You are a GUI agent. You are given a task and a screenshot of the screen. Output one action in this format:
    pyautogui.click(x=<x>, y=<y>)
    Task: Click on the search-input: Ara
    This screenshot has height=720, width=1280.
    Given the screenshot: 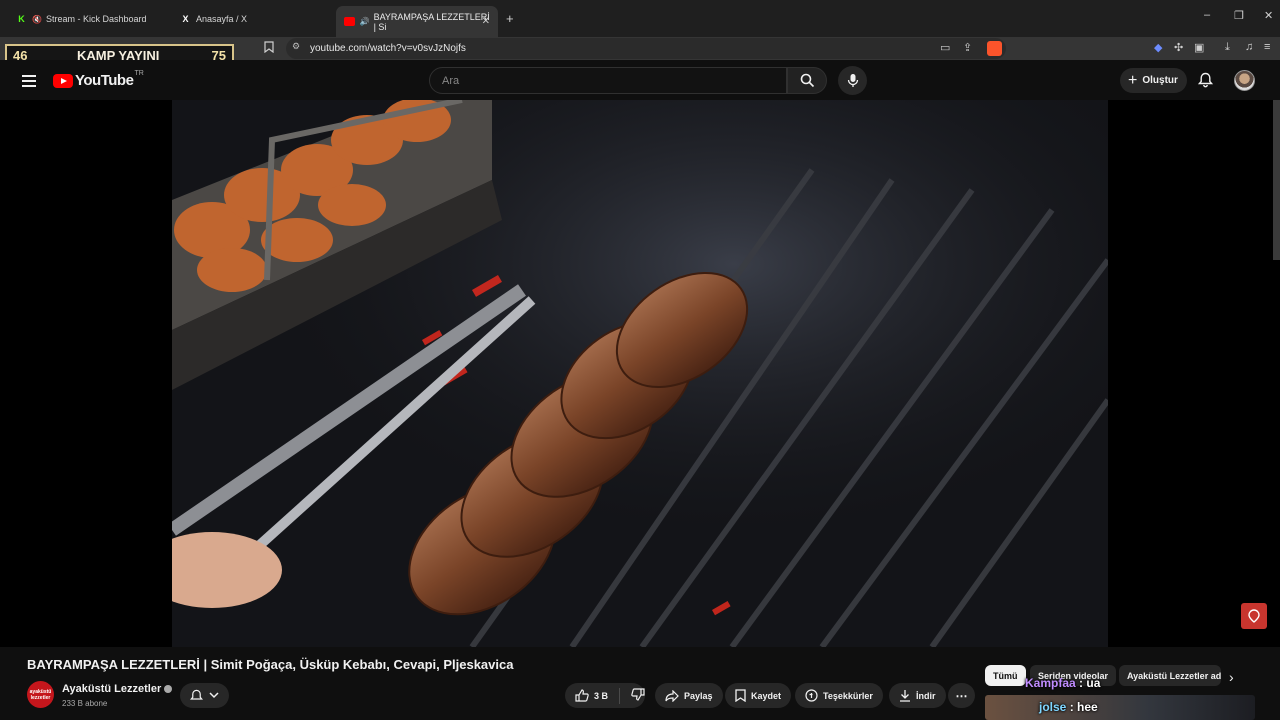 What is the action you would take?
    pyautogui.click(x=608, y=80)
    